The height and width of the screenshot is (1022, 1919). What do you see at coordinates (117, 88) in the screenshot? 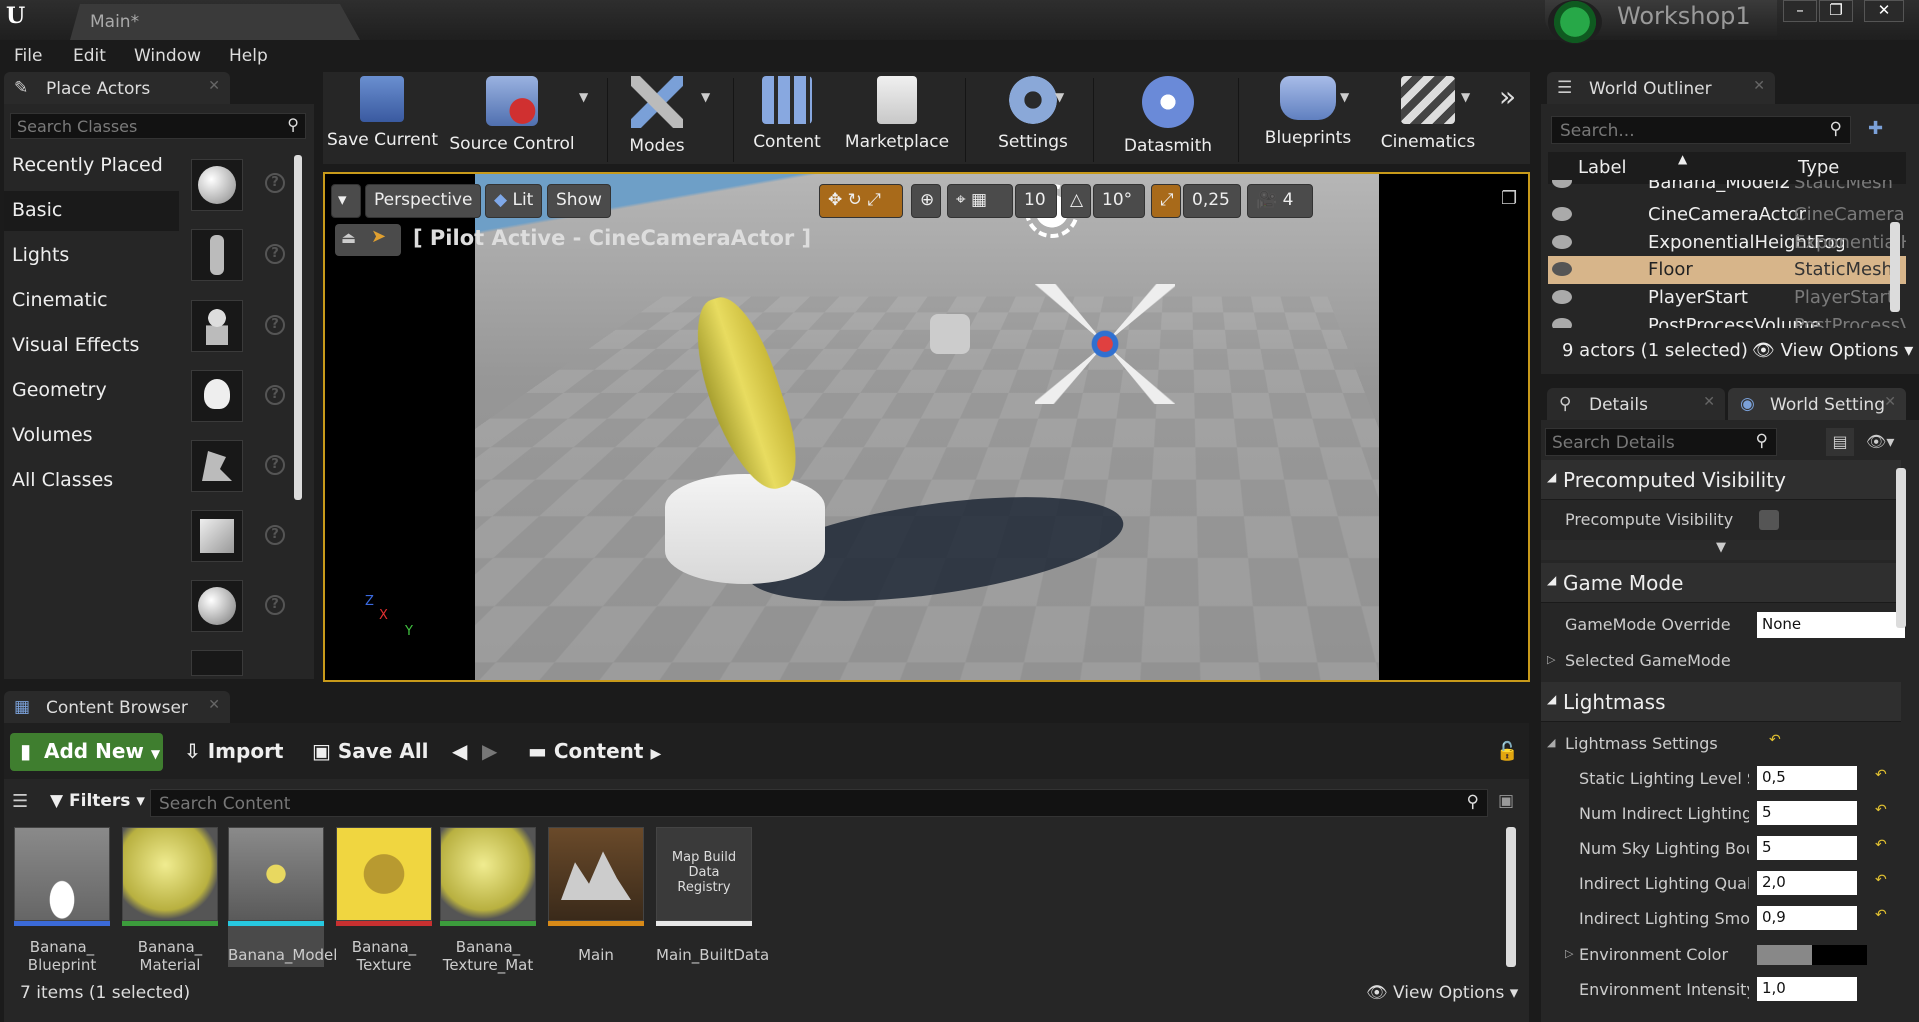
I see `place-actors-tab: ✎ Place Actors ✕` at bounding box center [117, 88].